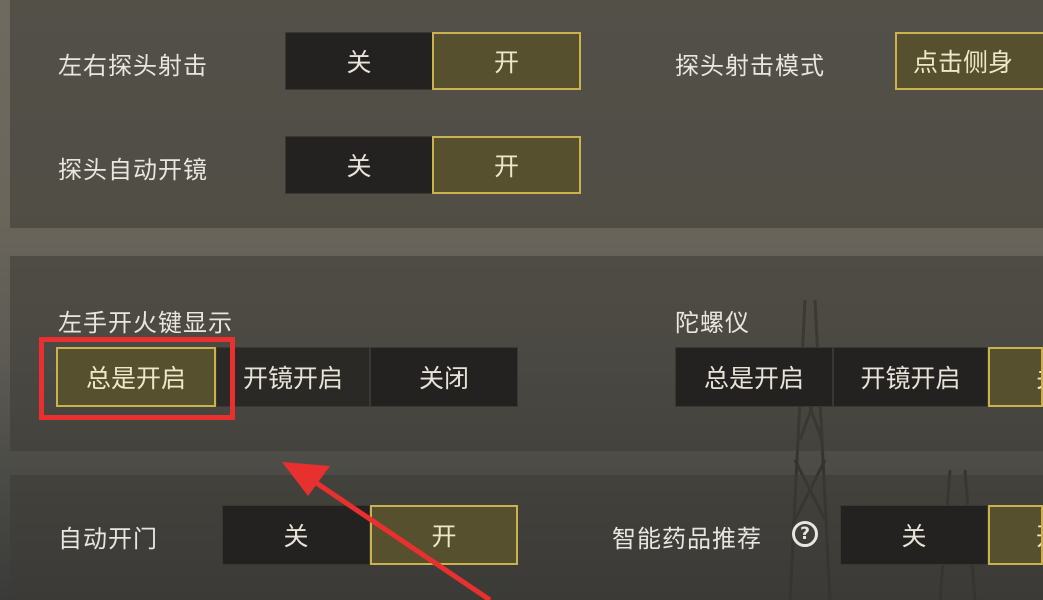 The height and width of the screenshot is (600, 1043). I want to click on red-annotation-arrow, so click(387, 531).